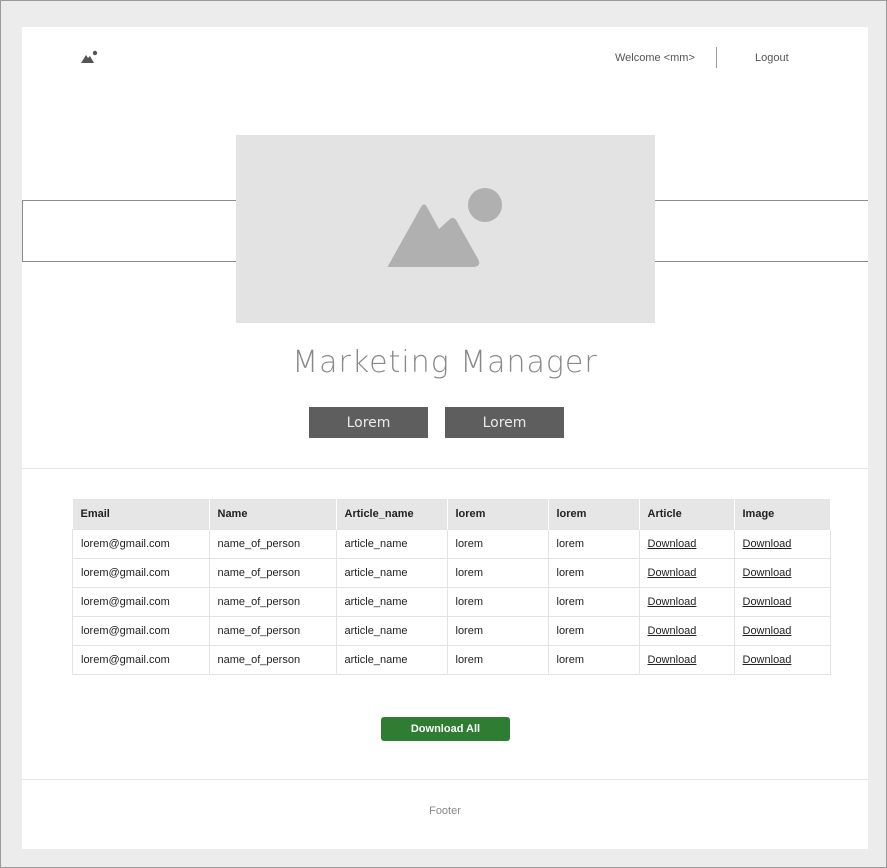  Describe the element at coordinates (782, 514) in the screenshot. I see `column-header-image: Image` at that location.